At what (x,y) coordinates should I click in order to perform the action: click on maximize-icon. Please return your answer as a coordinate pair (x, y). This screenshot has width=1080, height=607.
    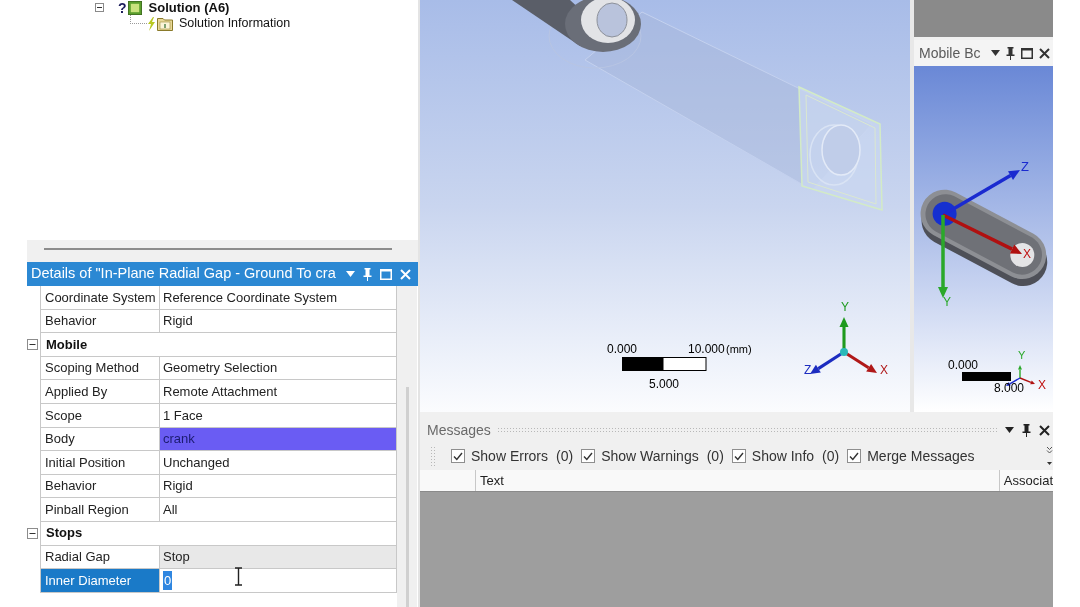
    Looking at the image, I should click on (1027, 53).